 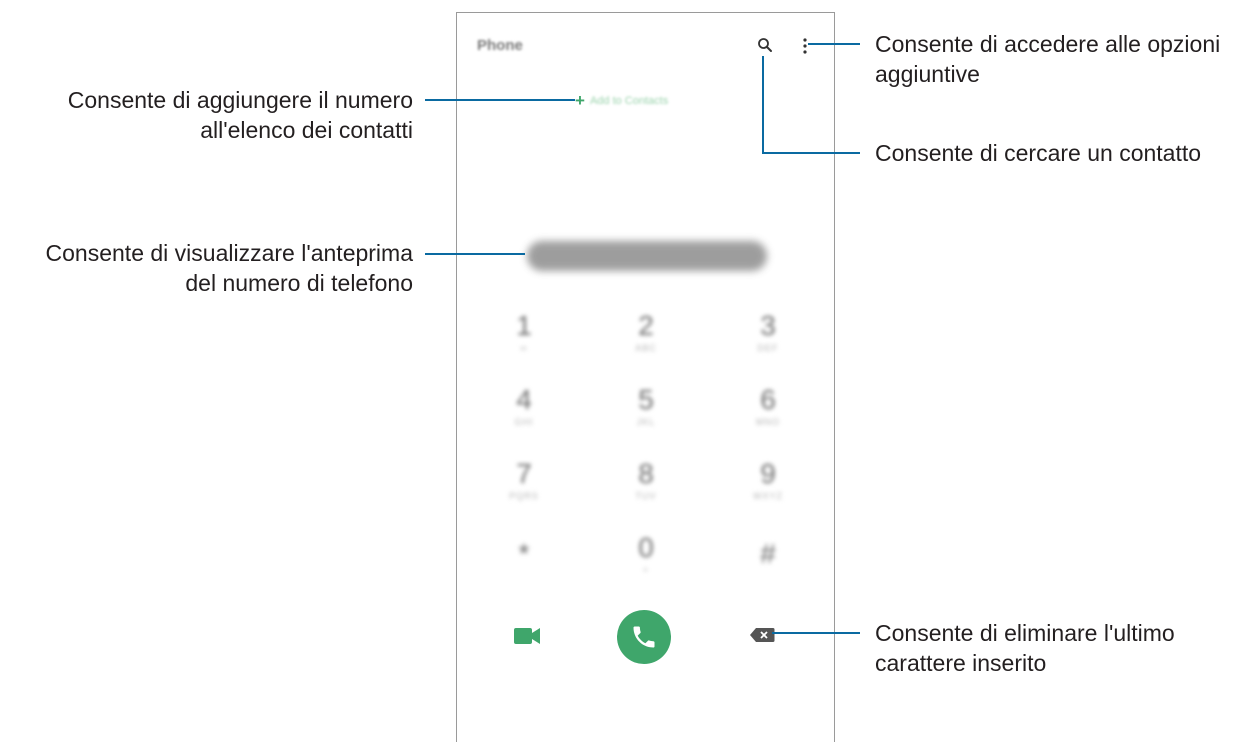 I want to click on phone-call-icon, so click(x=644, y=637).